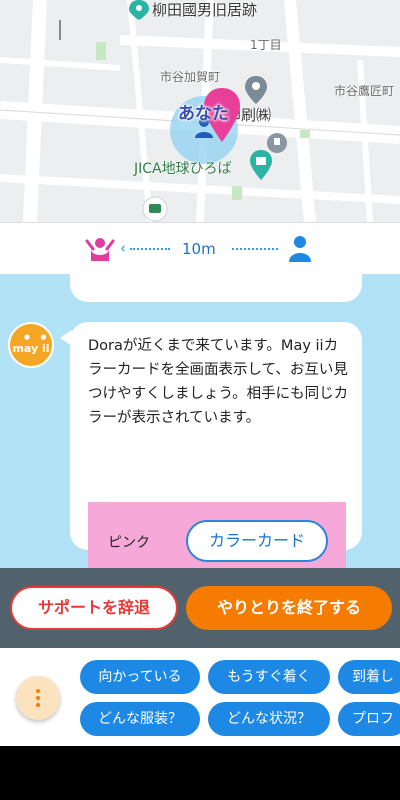  What do you see at coordinates (203, 114) in the screenshot?
I see `you-label: あなた` at bounding box center [203, 114].